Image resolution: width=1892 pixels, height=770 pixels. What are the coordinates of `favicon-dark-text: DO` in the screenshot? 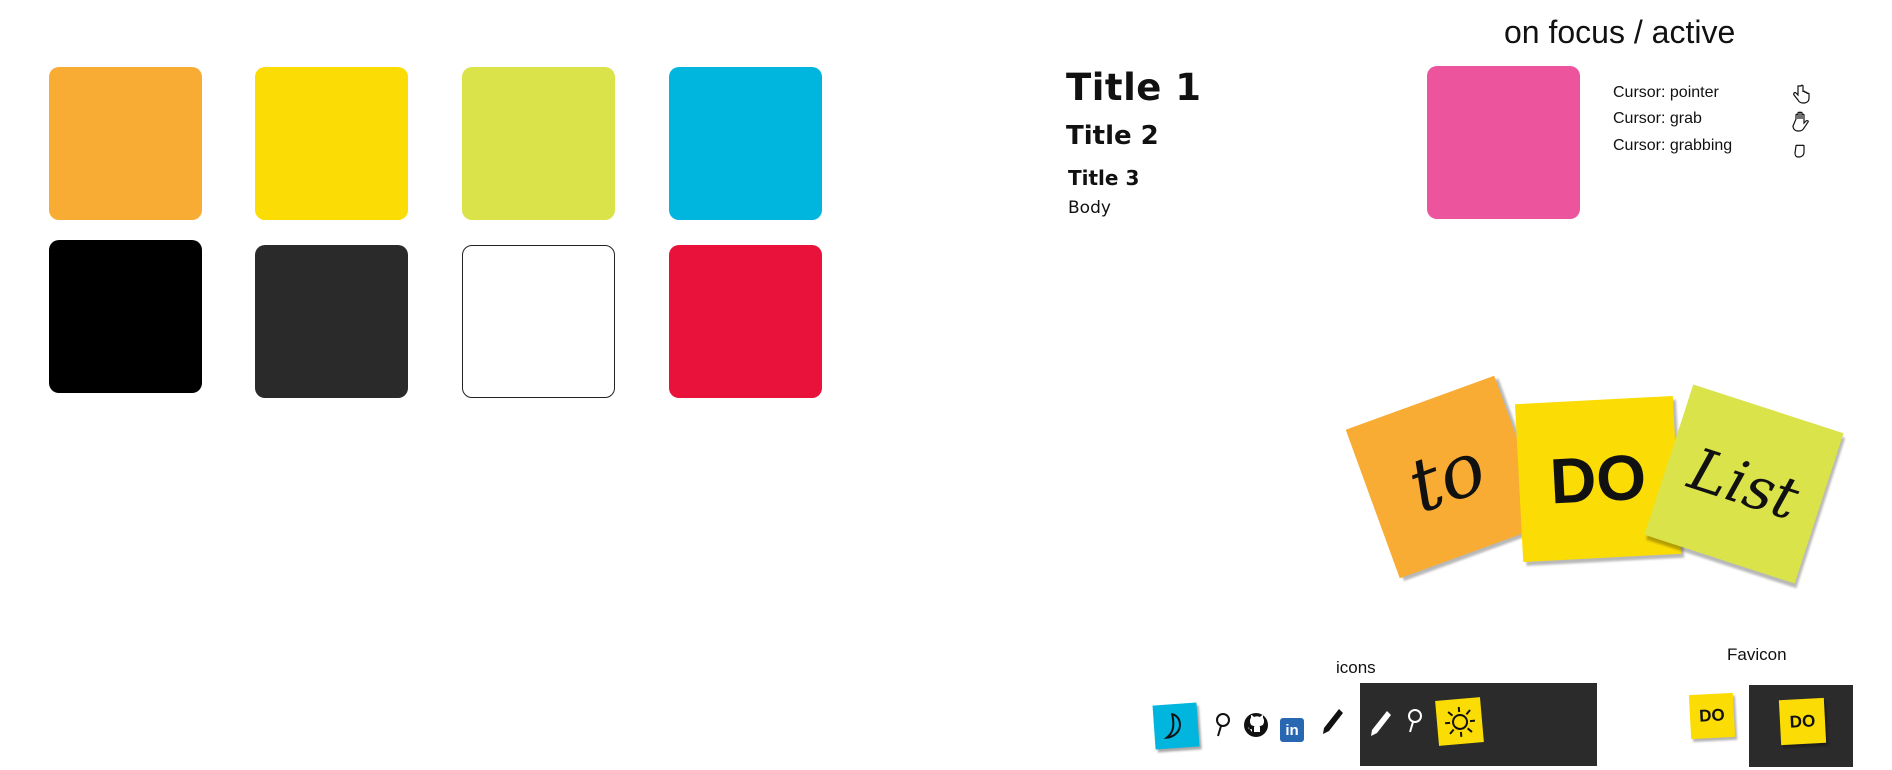 It's located at (1802, 721).